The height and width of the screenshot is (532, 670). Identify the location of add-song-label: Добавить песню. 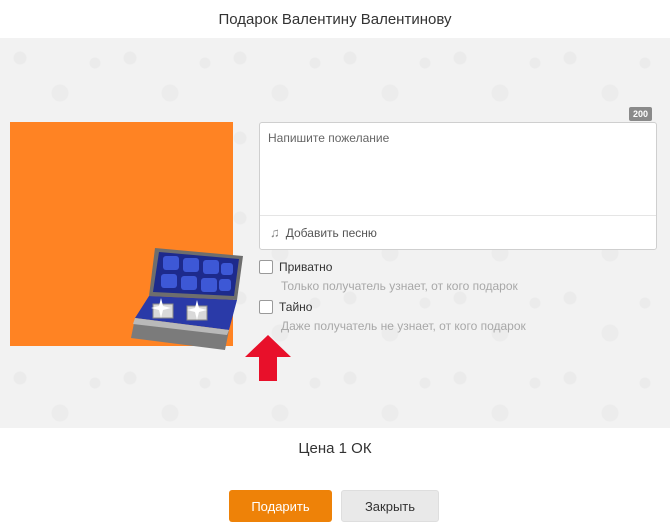
(331, 232).